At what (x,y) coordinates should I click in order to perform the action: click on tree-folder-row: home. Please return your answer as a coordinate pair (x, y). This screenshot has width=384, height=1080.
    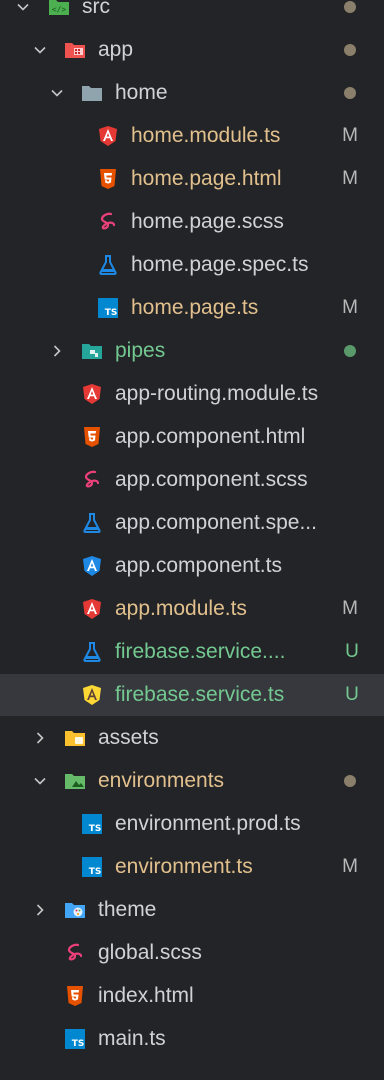
    Looking at the image, I should click on (192, 93).